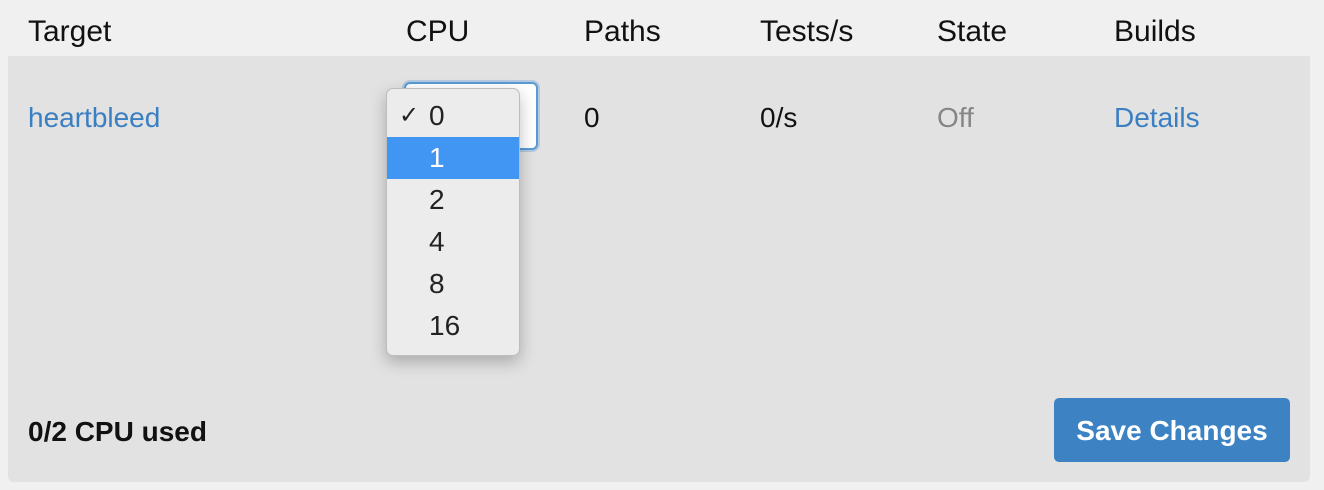 This screenshot has height=490, width=1324. Describe the element at coordinates (453, 158) in the screenshot. I see `cpu-option-highlighted: 1` at that location.